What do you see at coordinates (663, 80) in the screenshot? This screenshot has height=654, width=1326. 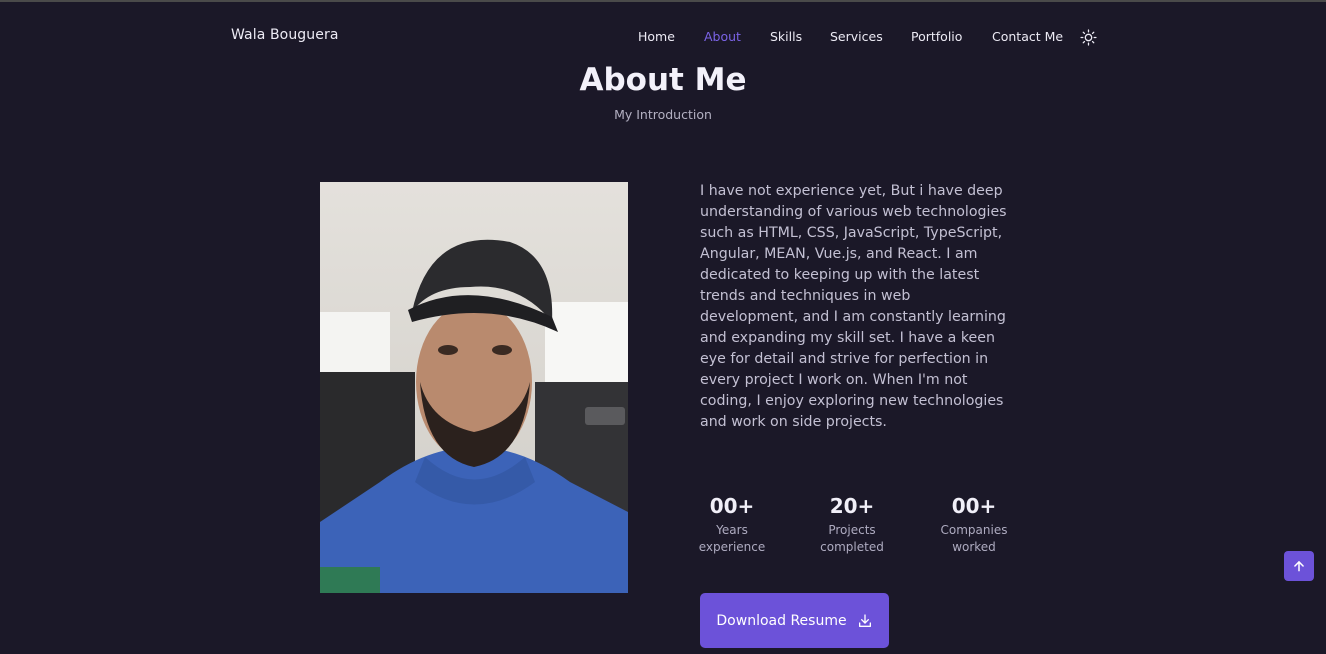 I see `section-title: About Me` at bounding box center [663, 80].